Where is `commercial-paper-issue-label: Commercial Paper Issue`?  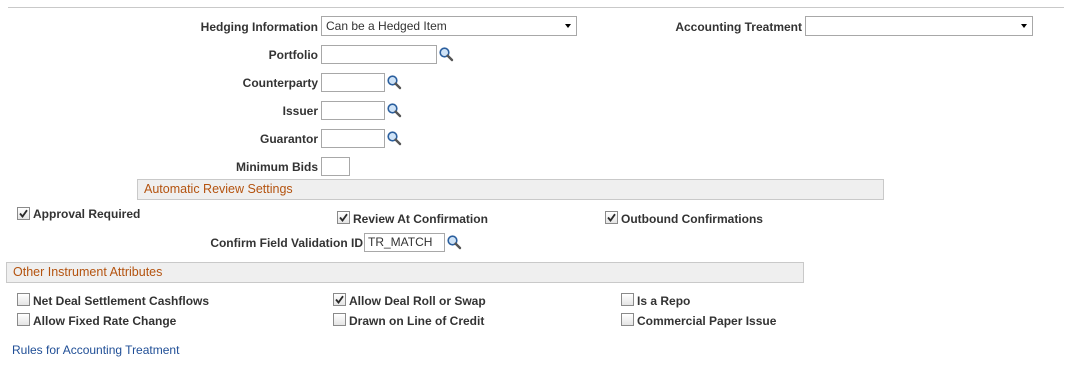
commercial-paper-issue-label: Commercial Paper Issue is located at coordinates (707, 321).